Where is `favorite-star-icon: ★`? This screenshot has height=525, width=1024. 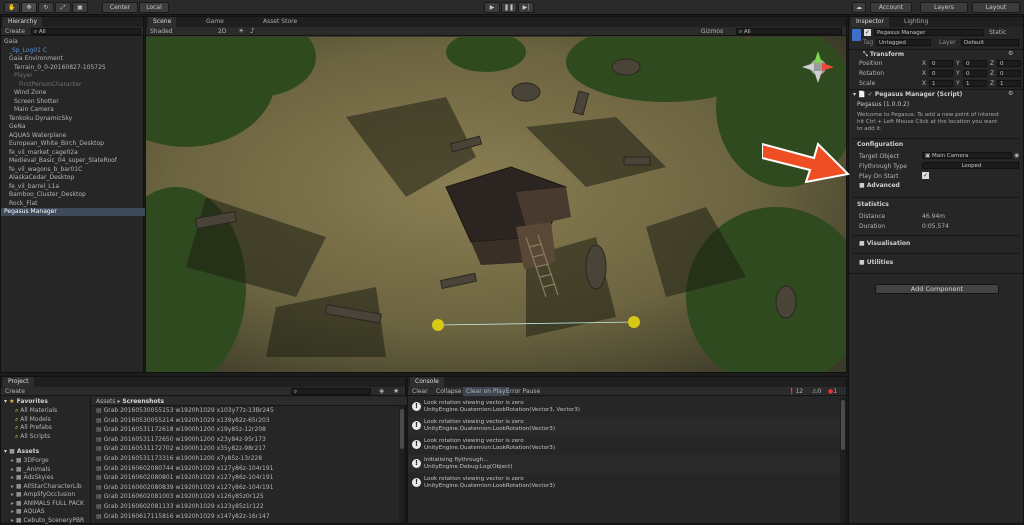
favorite-star-icon: ★ is located at coordinates (396, 391).